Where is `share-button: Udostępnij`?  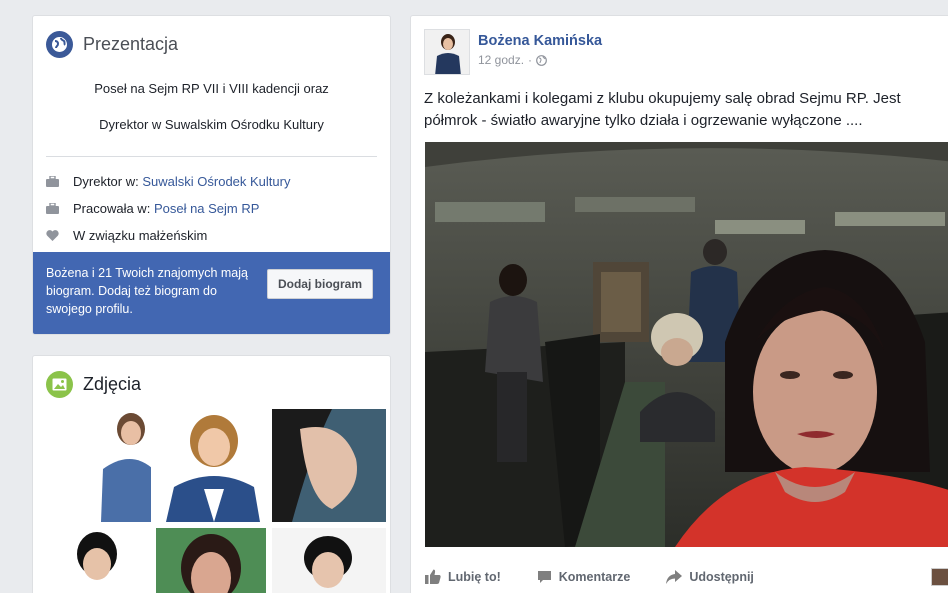 share-button: Udostępnij is located at coordinates (710, 576).